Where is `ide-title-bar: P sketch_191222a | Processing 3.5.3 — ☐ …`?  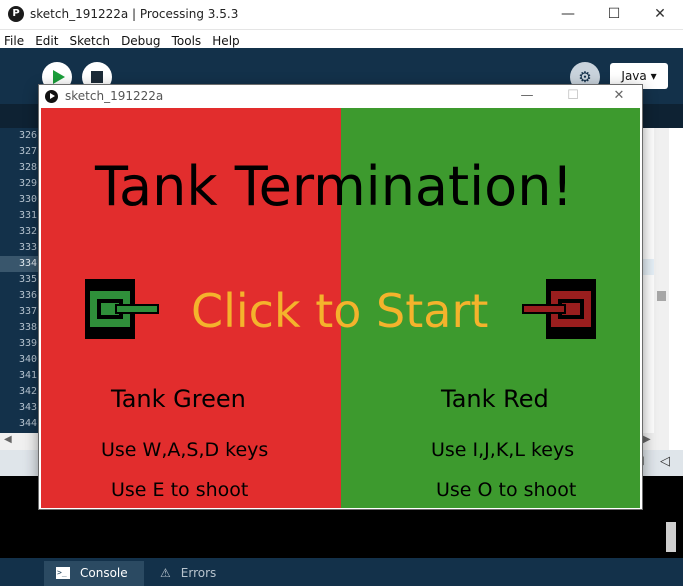 ide-title-bar: P sketch_191222a | Processing 3.5.3 — ☐ … is located at coordinates (341, 15).